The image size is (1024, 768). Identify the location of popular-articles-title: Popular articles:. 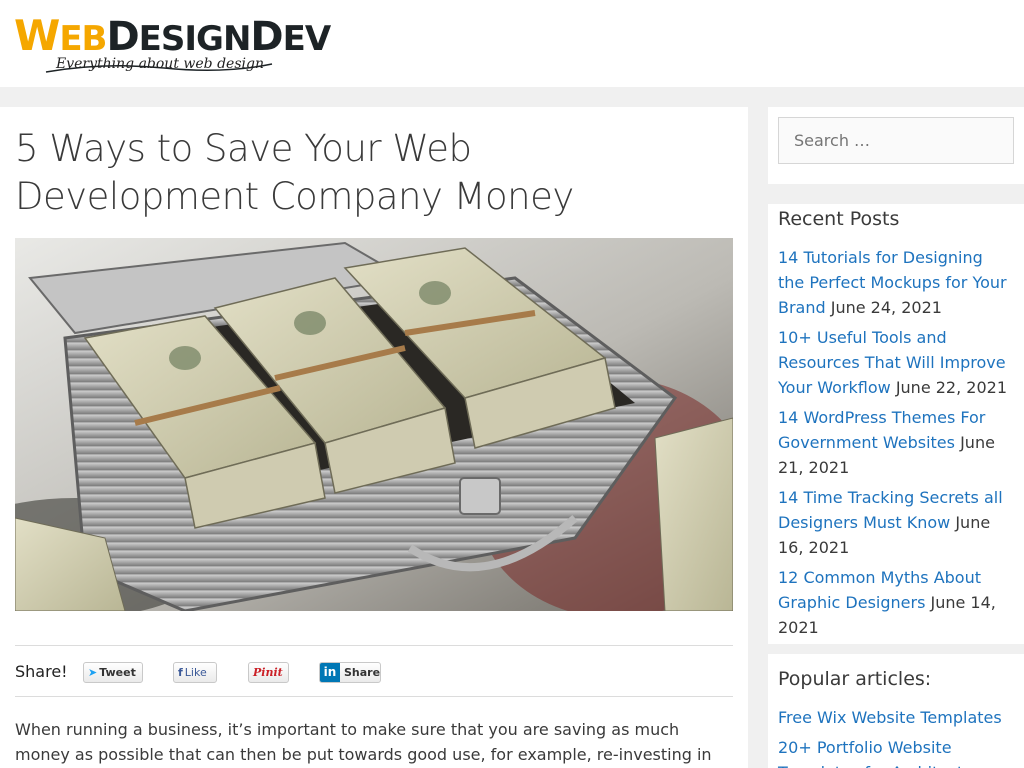
(855, 679).